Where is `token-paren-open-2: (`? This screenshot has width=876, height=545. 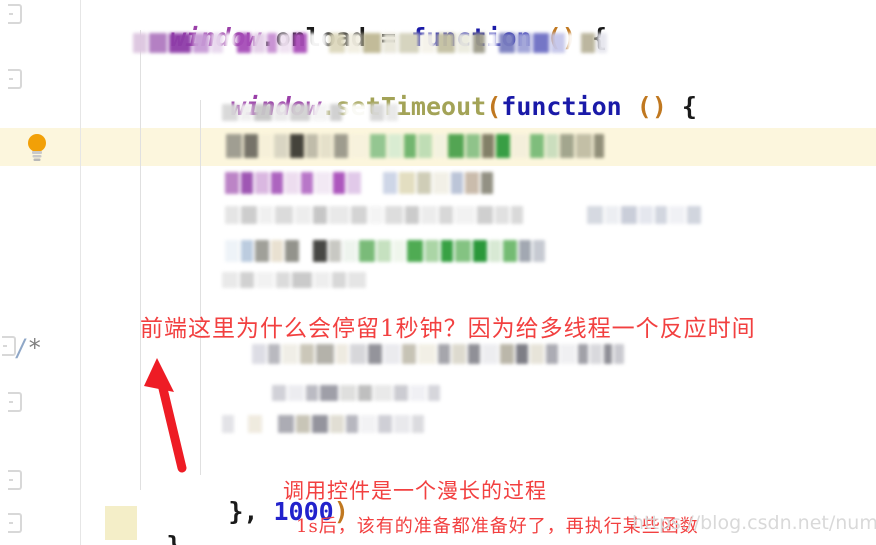
token-paren-open-2: ( is located at coordinates (644, 106).